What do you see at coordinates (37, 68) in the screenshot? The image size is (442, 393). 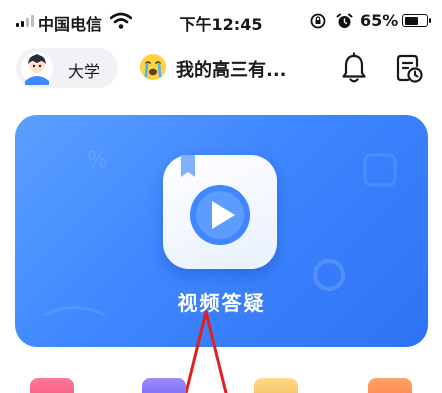 I see `student-avatar-icon` at bounding box center [37, 68].